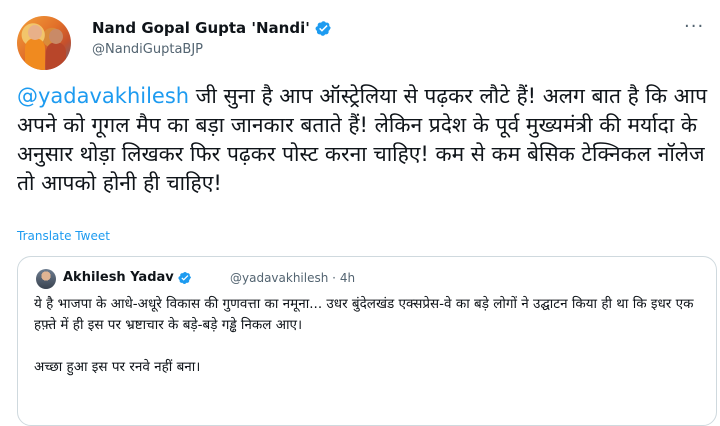 This screenshot has width=720, height=426. Describe the element at coordinates (147, 49) in the screenshot. I see `author-handle: @NandiGuptaBJP` at that location.